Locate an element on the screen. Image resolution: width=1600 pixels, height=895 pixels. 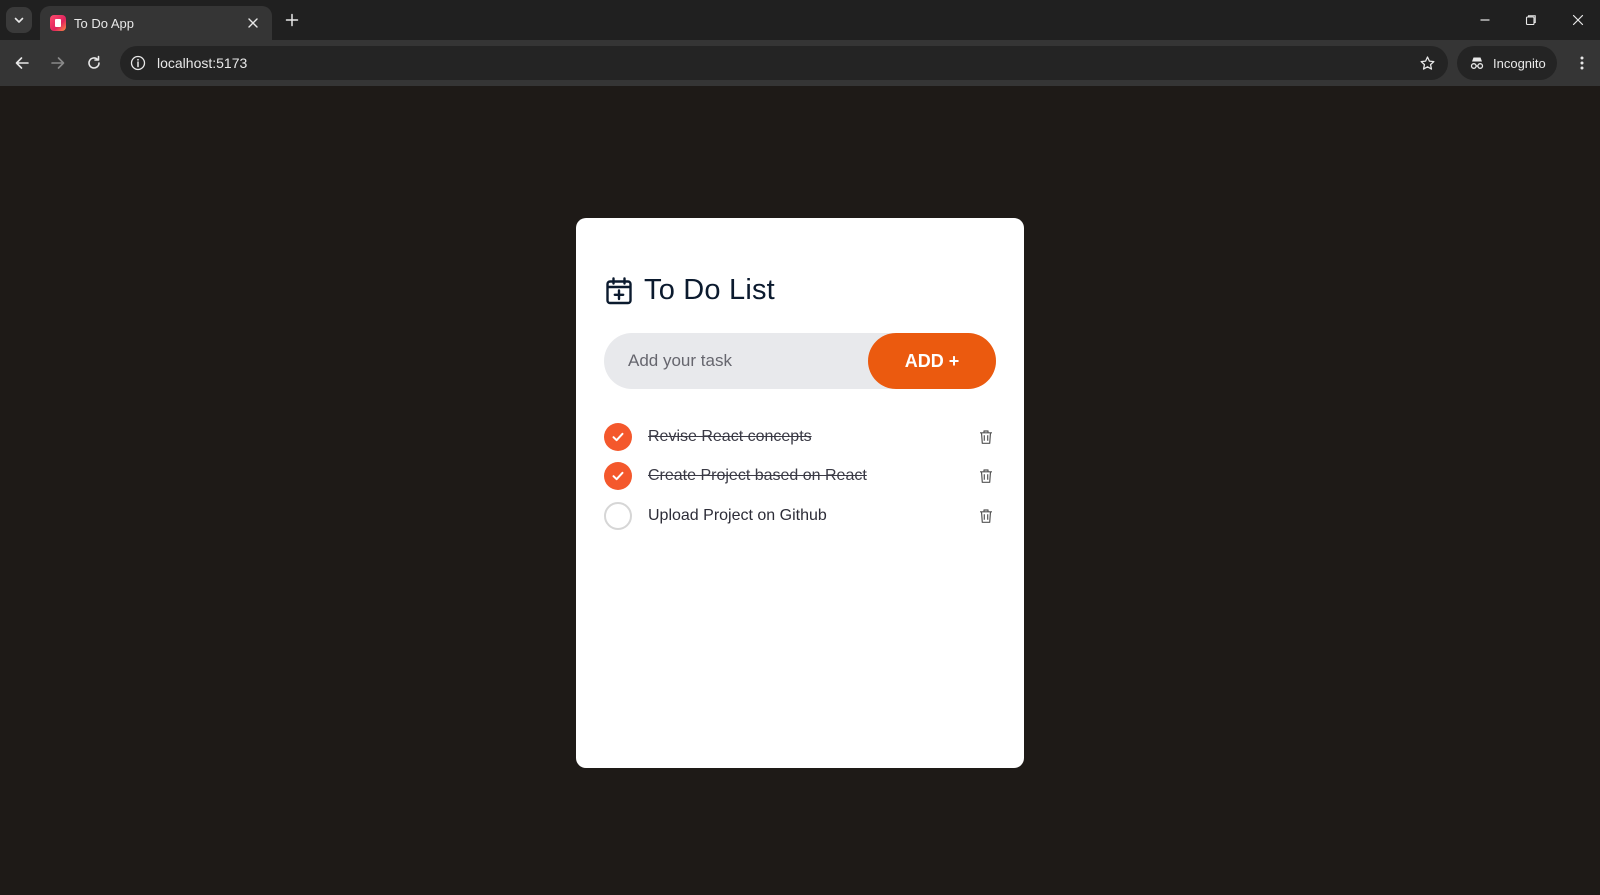
restore-window-button is located at coordinates (1531, 20).